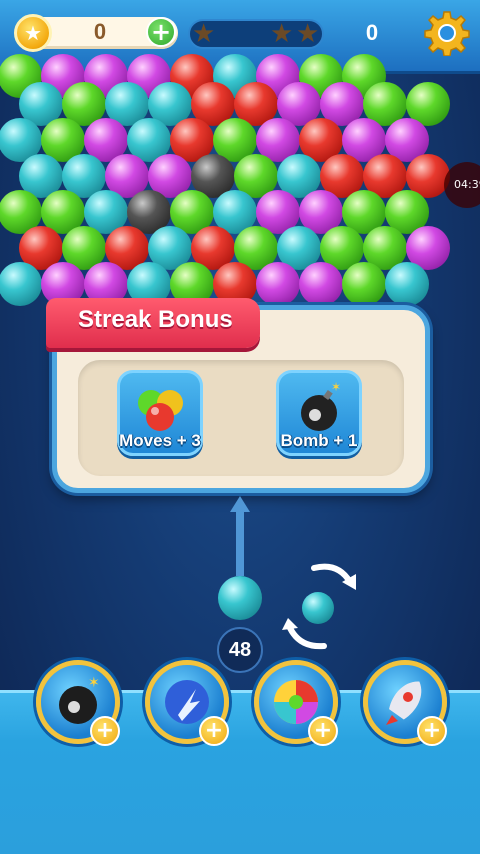 The width and height of the screenshot is (480, 854). I want to click on add-coins-button: +, so click(161, 32).